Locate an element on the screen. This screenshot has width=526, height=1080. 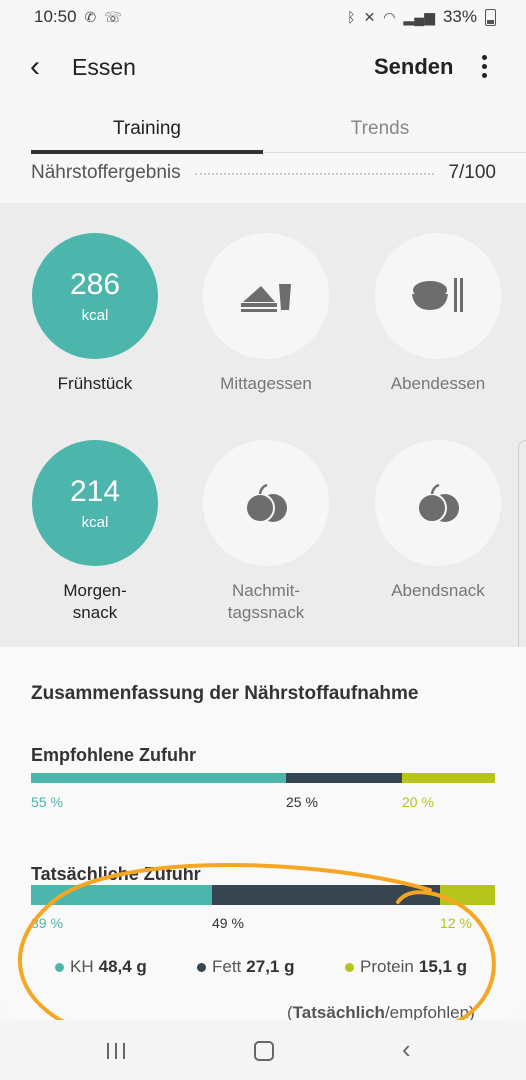
meal-lunch: Mittagessen is located at coordinates (266, 314).